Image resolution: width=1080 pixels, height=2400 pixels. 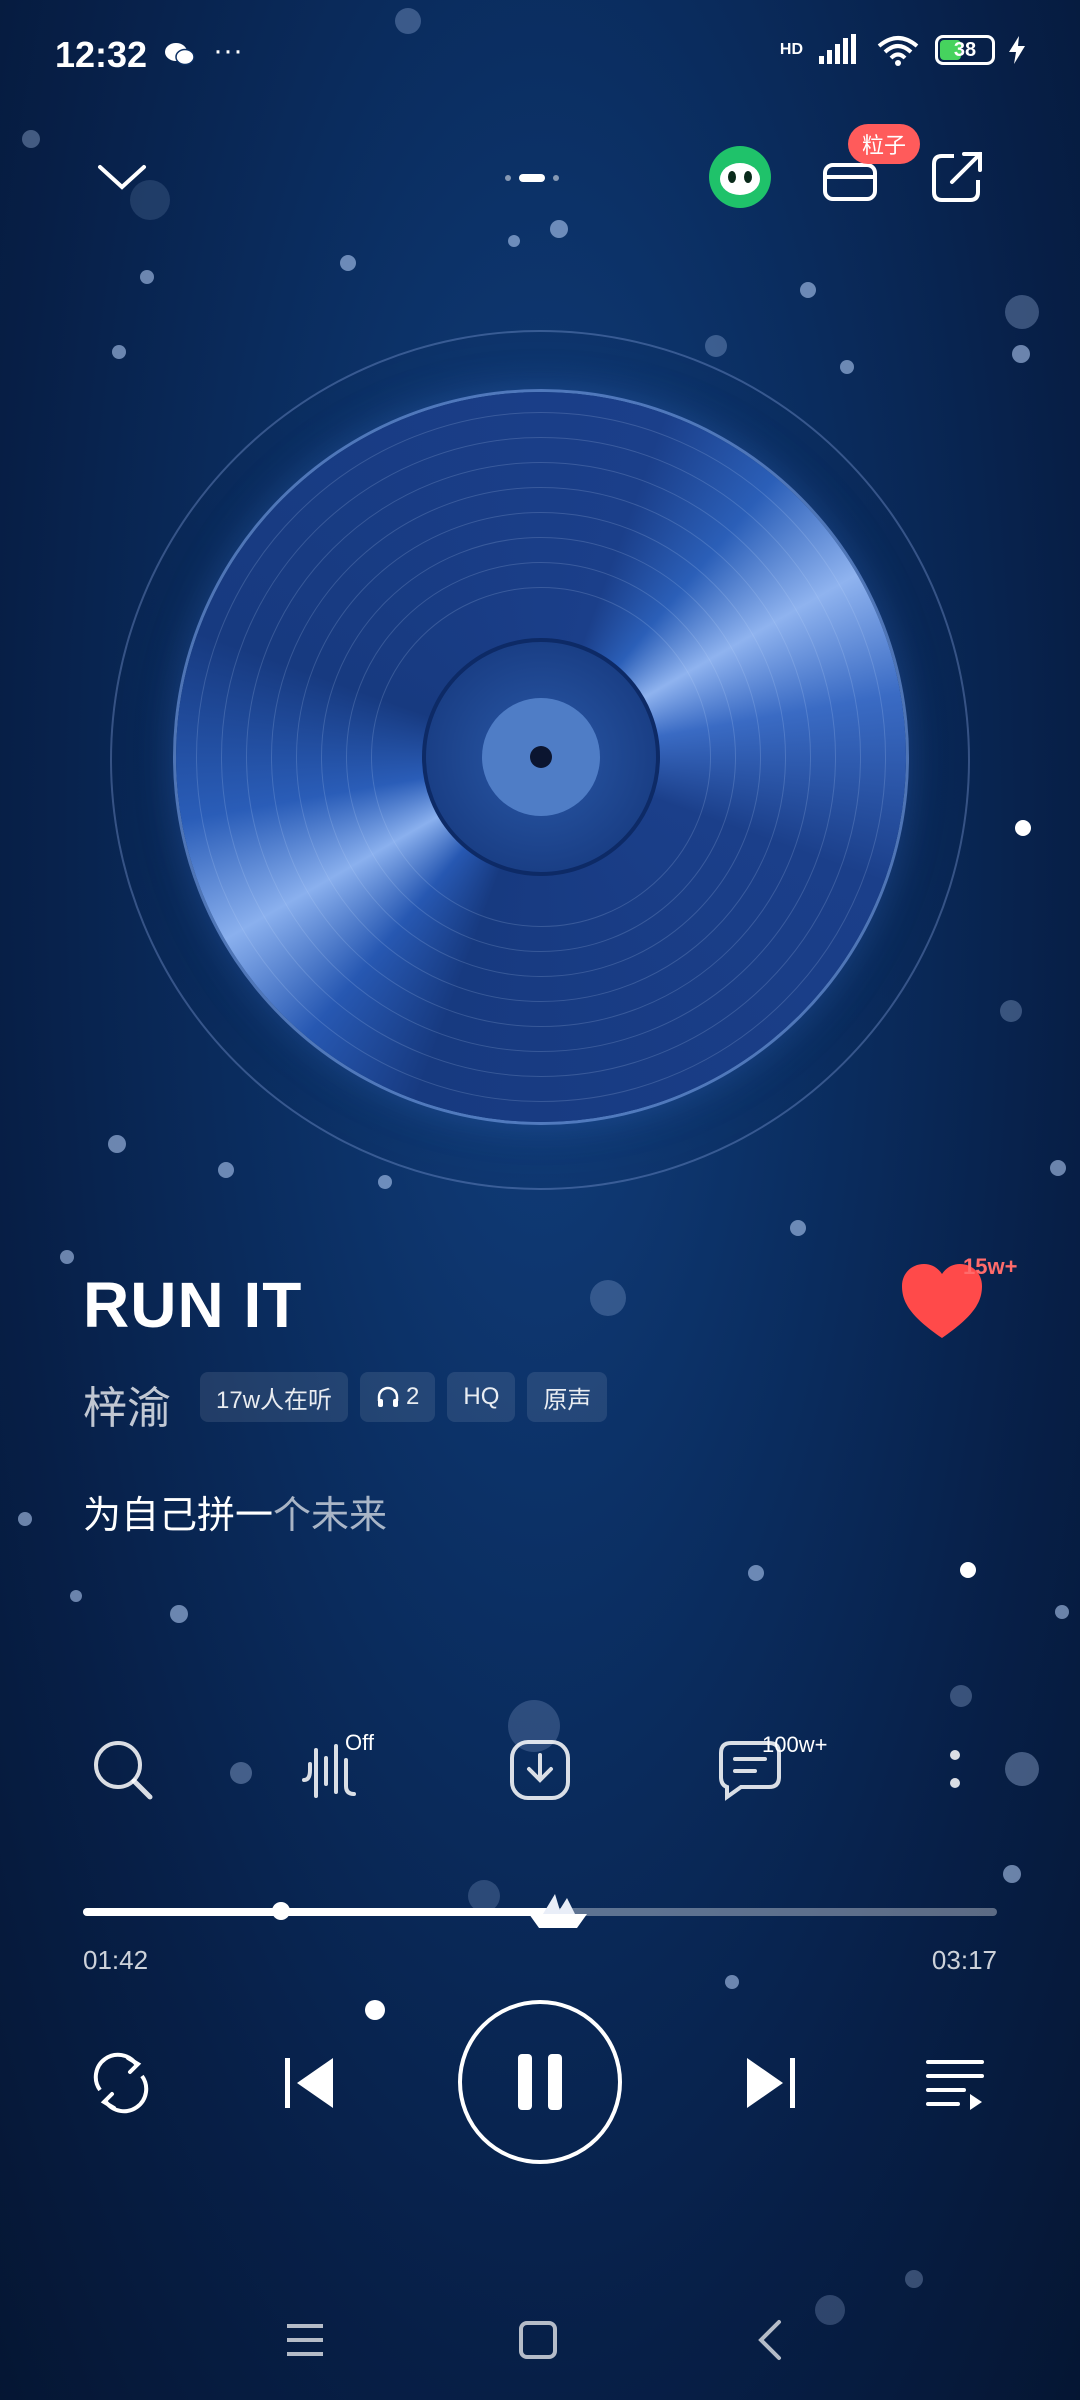 I want to click on play-pause-button, so click(x=540, y=2082).